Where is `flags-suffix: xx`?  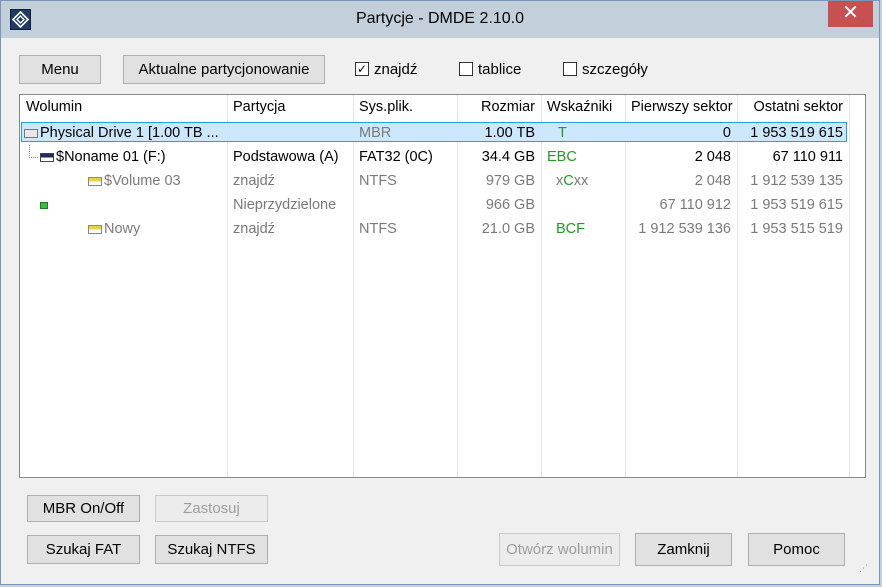 flags-suffix: xx is located at coordinates (581, 181).